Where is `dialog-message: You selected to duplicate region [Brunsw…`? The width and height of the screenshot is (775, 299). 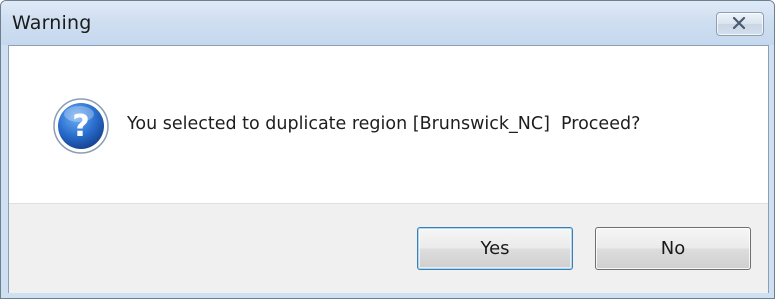
dialog-message: You selected to duplicate region [Brunsw… is located at coordinates (384, 124).